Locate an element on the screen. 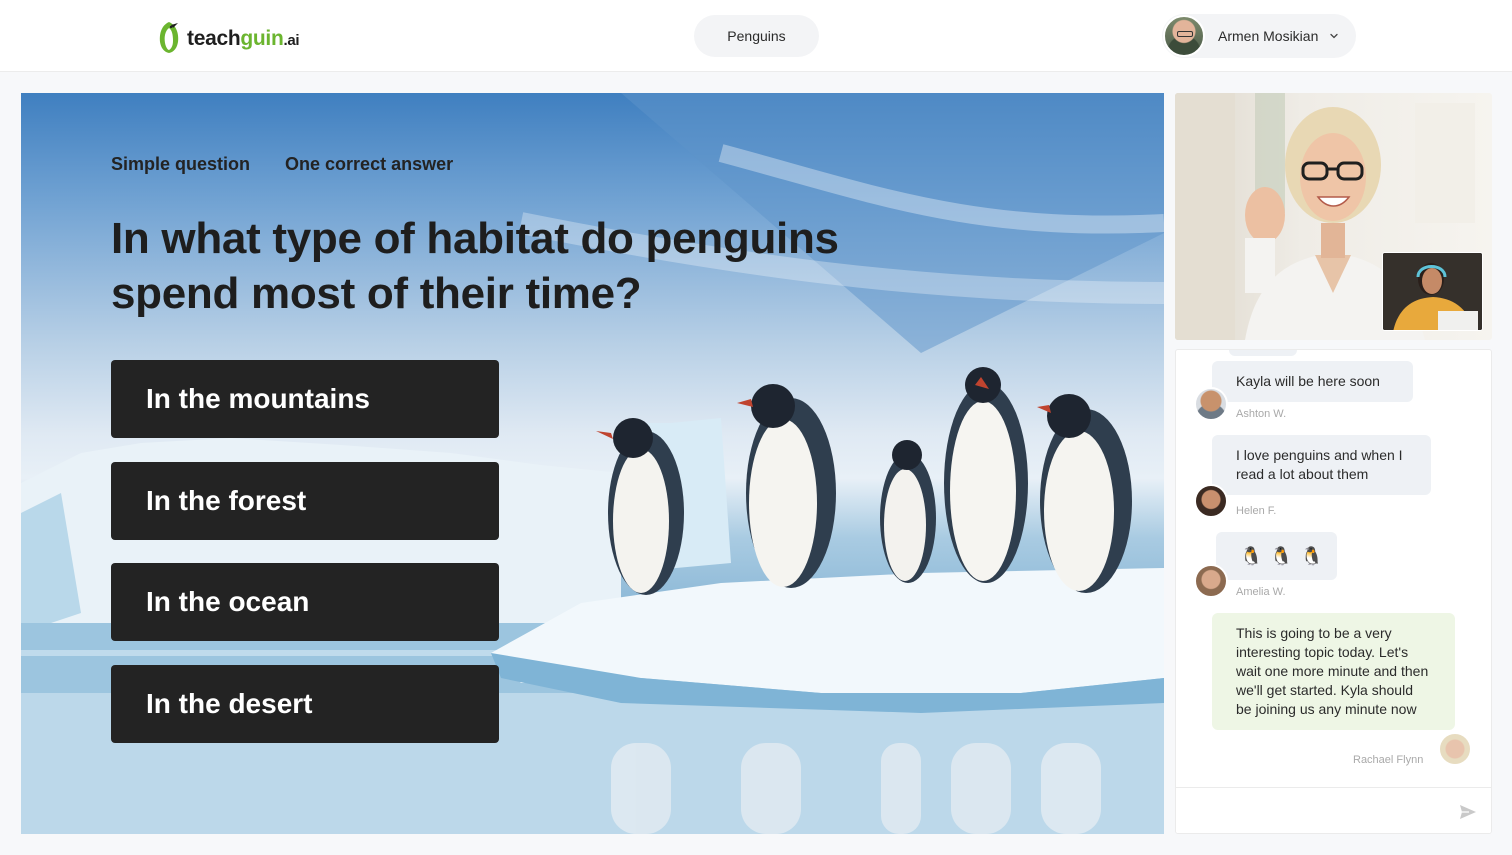 The height and width of the screenshot is (855, 1512). chat-sender: Ashton W. is located at coordinates (1261, 414).